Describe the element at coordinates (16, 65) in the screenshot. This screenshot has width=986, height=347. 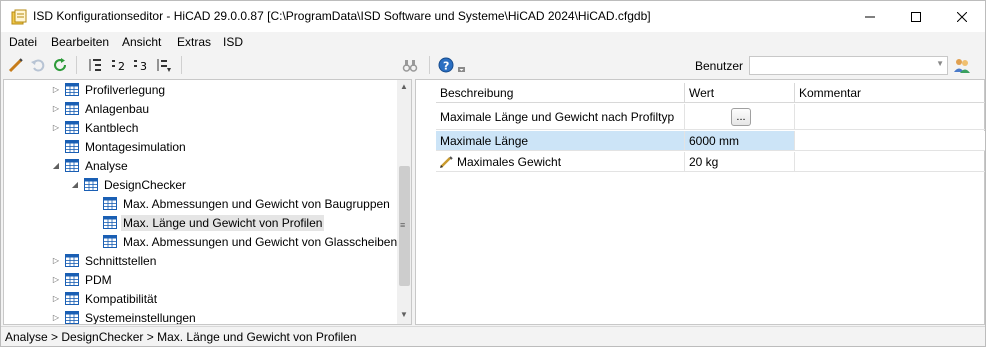
I see `edit-pencil-icon` at that location.